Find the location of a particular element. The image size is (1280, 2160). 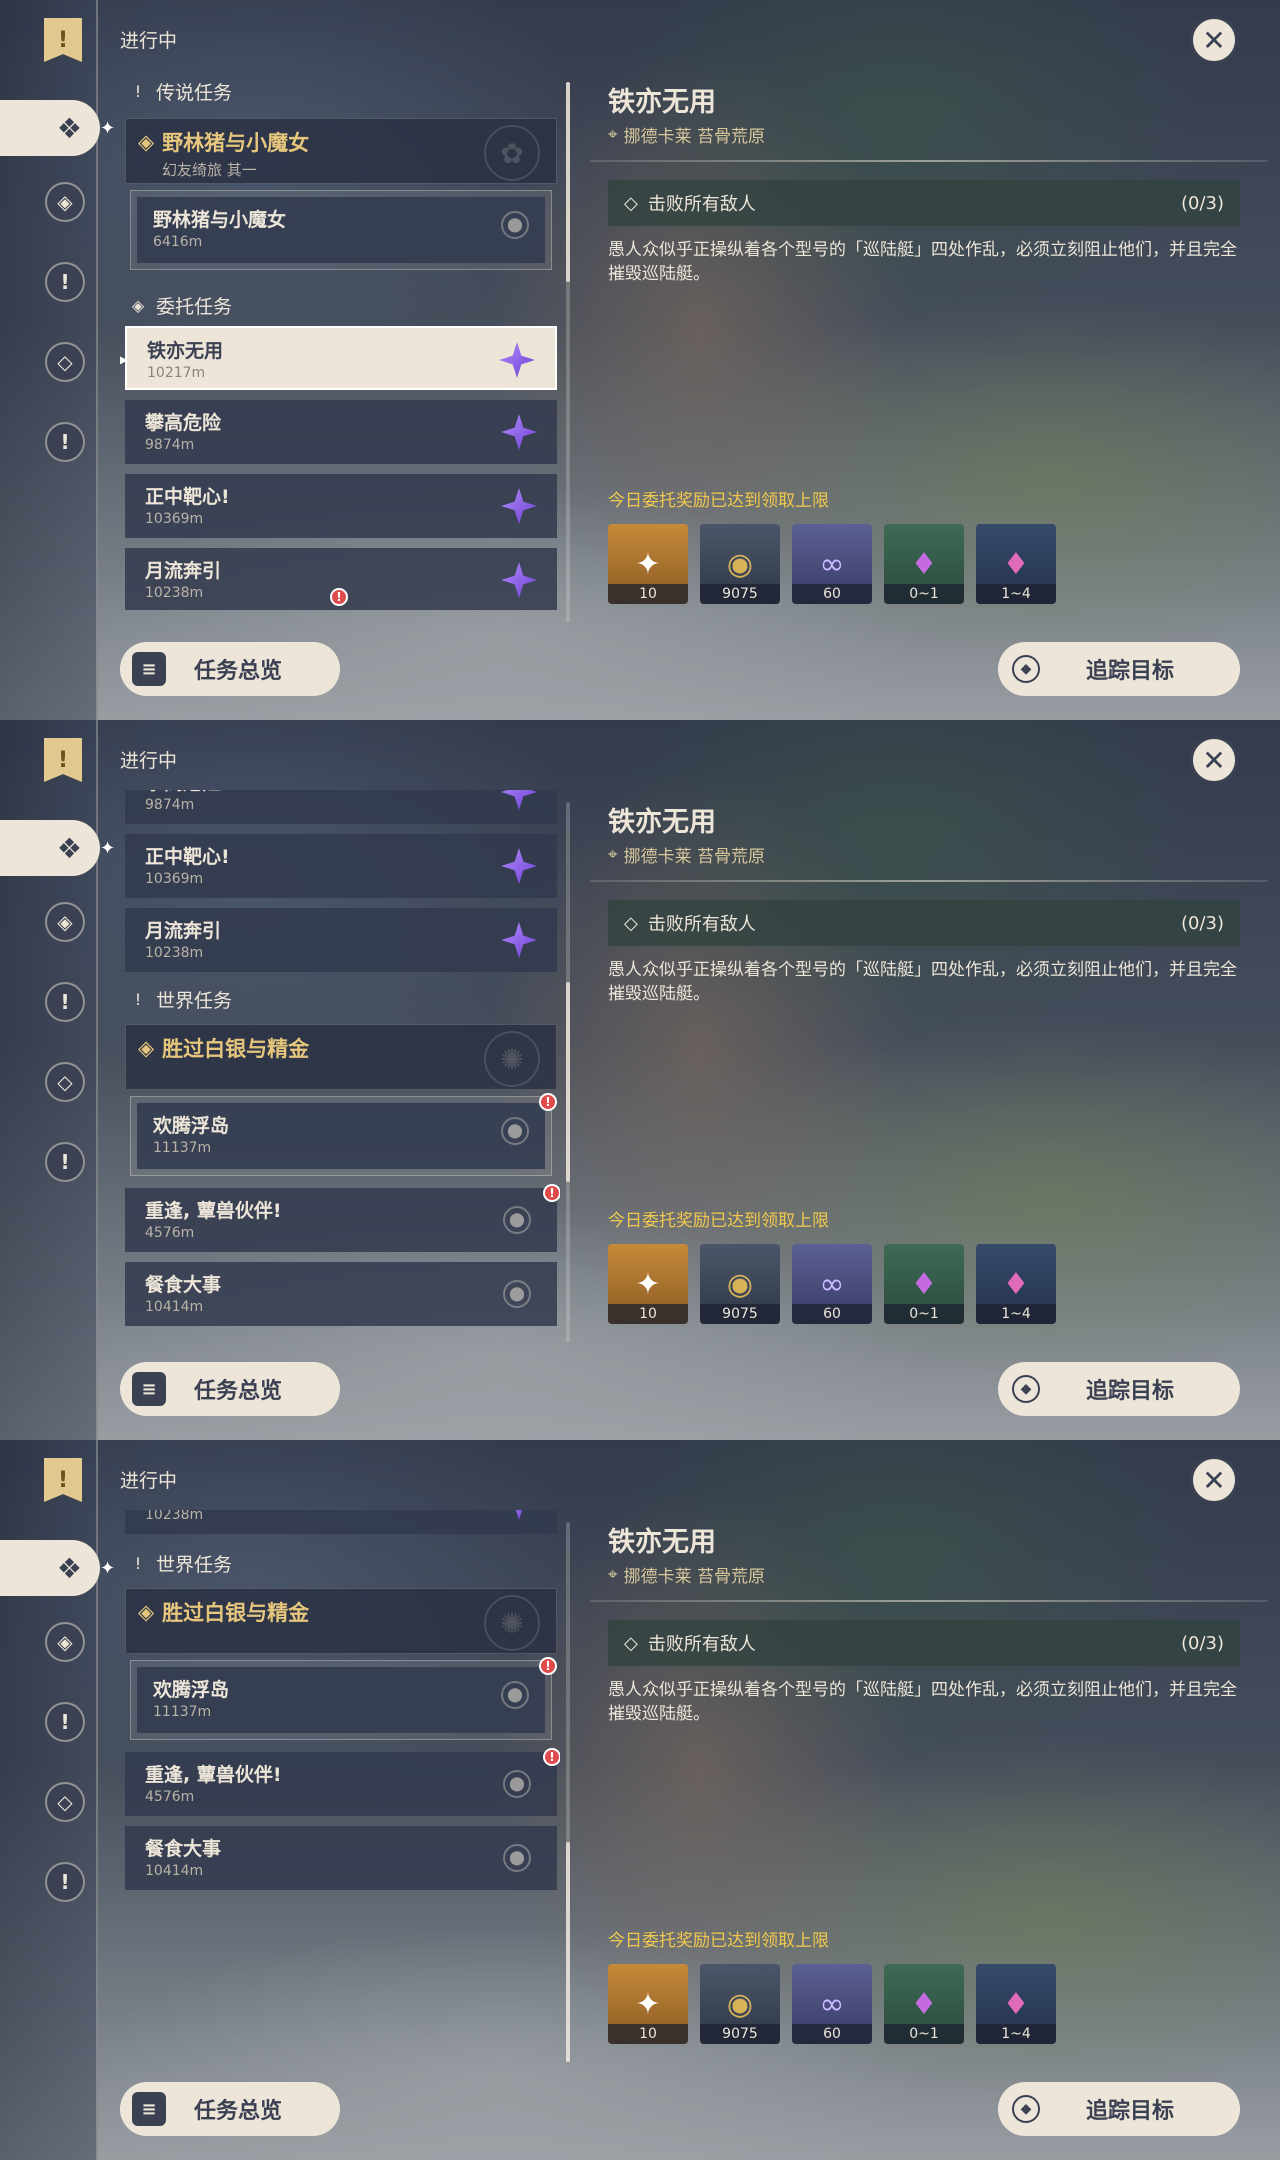

status-label: 进行中 is located at coordinates (149, 761).